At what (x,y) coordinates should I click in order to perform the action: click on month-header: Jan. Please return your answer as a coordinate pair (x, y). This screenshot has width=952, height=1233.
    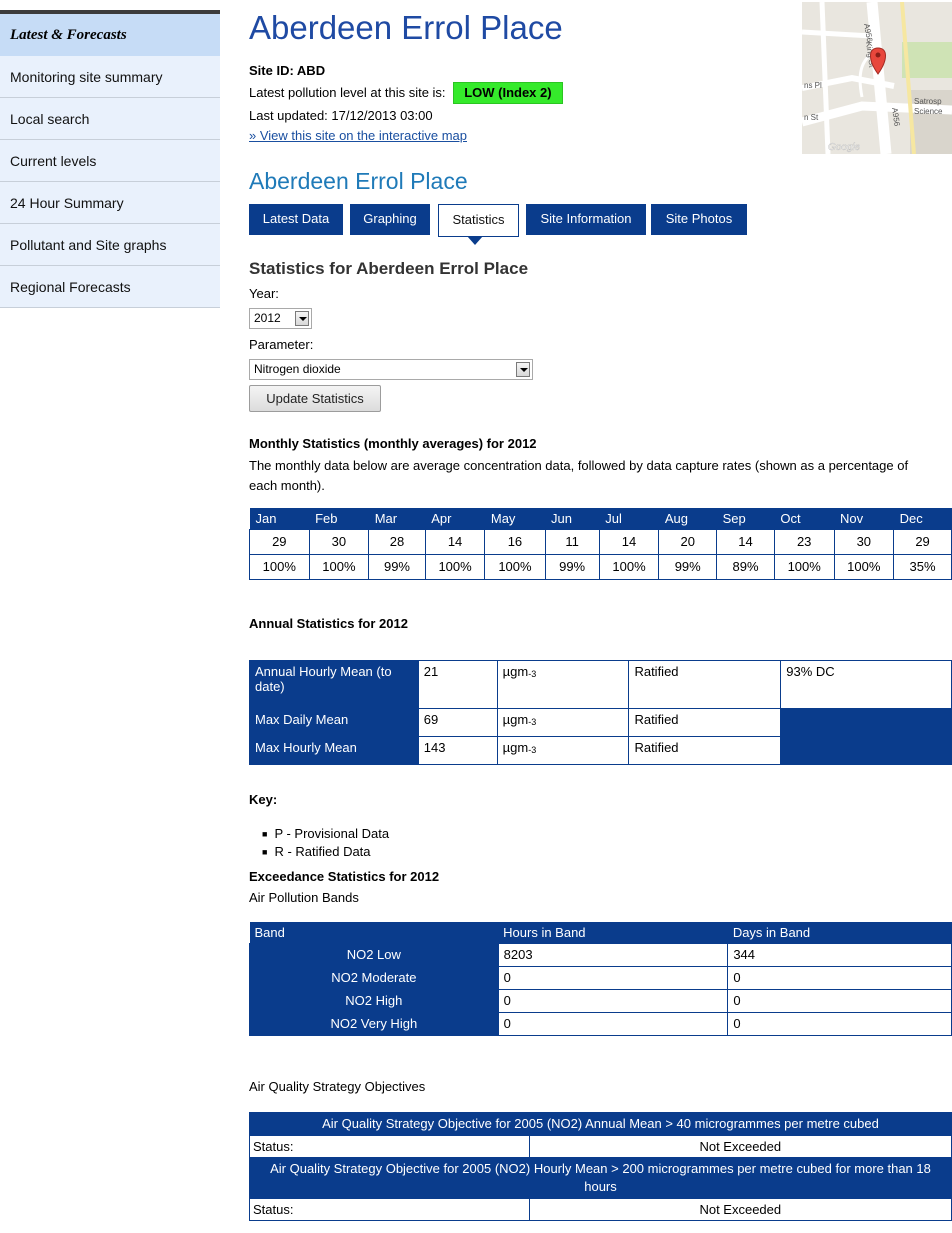
    Looking at the image, I should click on (279, 518).